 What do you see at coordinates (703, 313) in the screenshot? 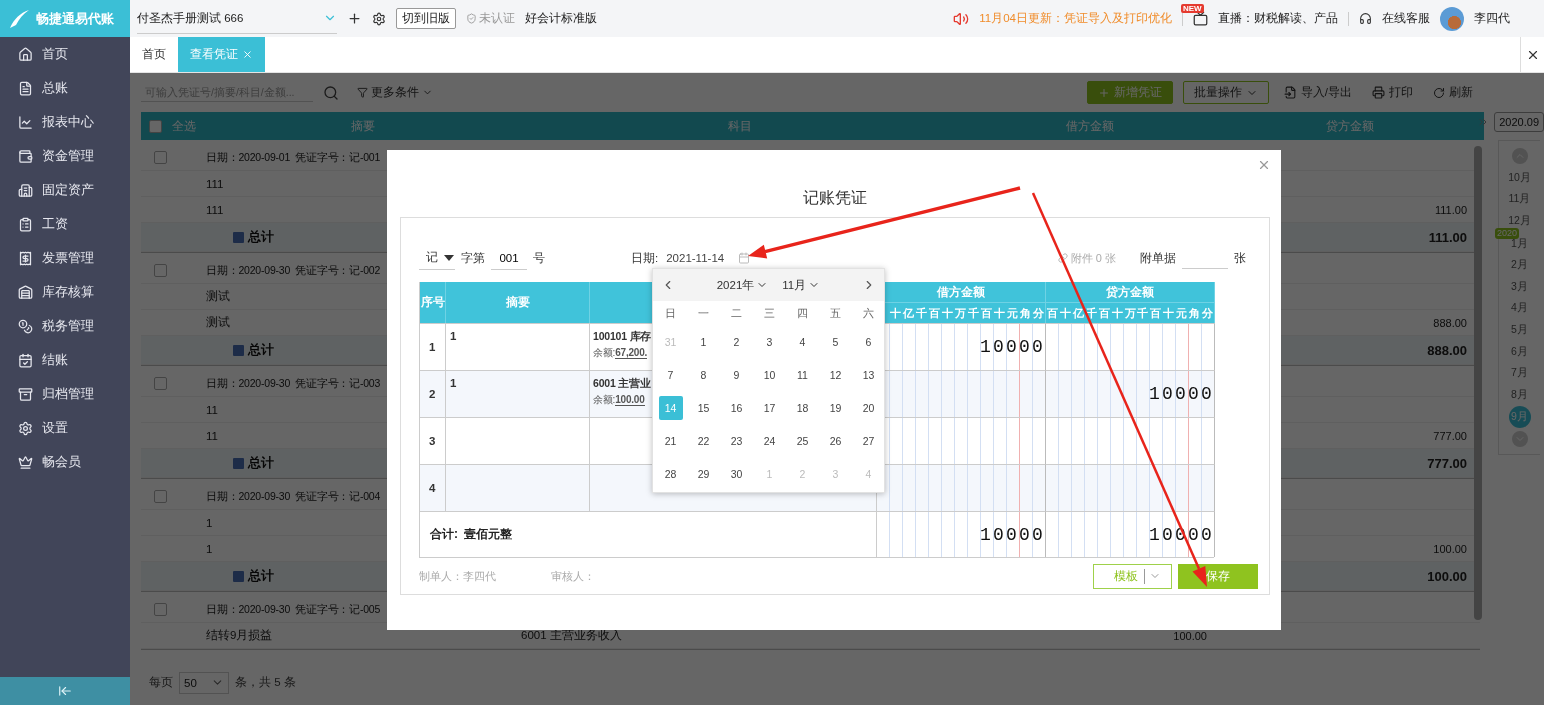
I see `weekday-label: 一` at bounding box center [703, 313].